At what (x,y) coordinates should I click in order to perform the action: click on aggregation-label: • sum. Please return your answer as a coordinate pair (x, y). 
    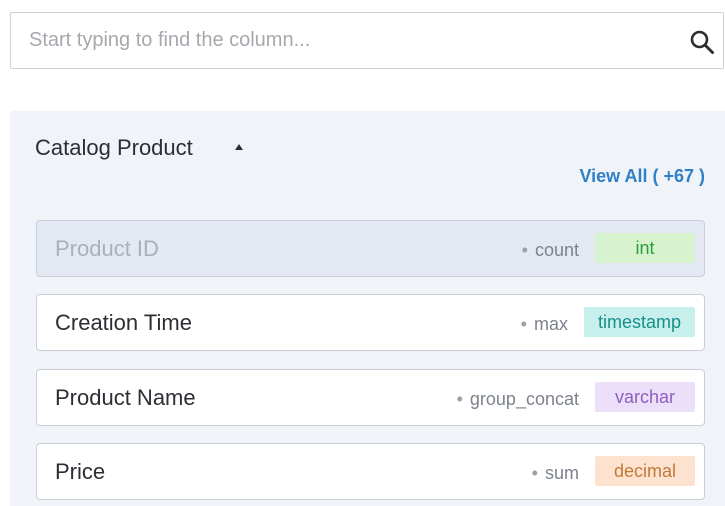
    Looking at the image, I should click on (555, 473).